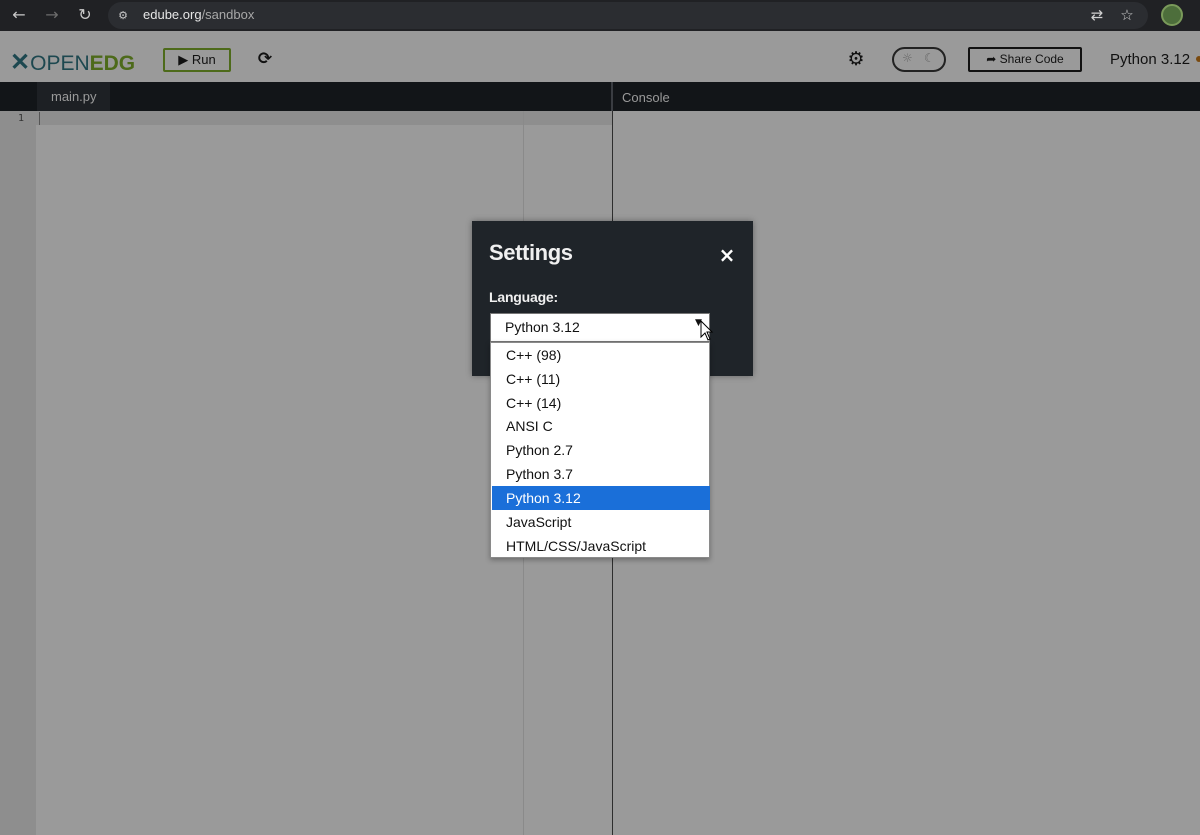 The height and width of the screenshot is (835, 1200). I want to click on option-python312: Python 3.12, so click(601, 498).